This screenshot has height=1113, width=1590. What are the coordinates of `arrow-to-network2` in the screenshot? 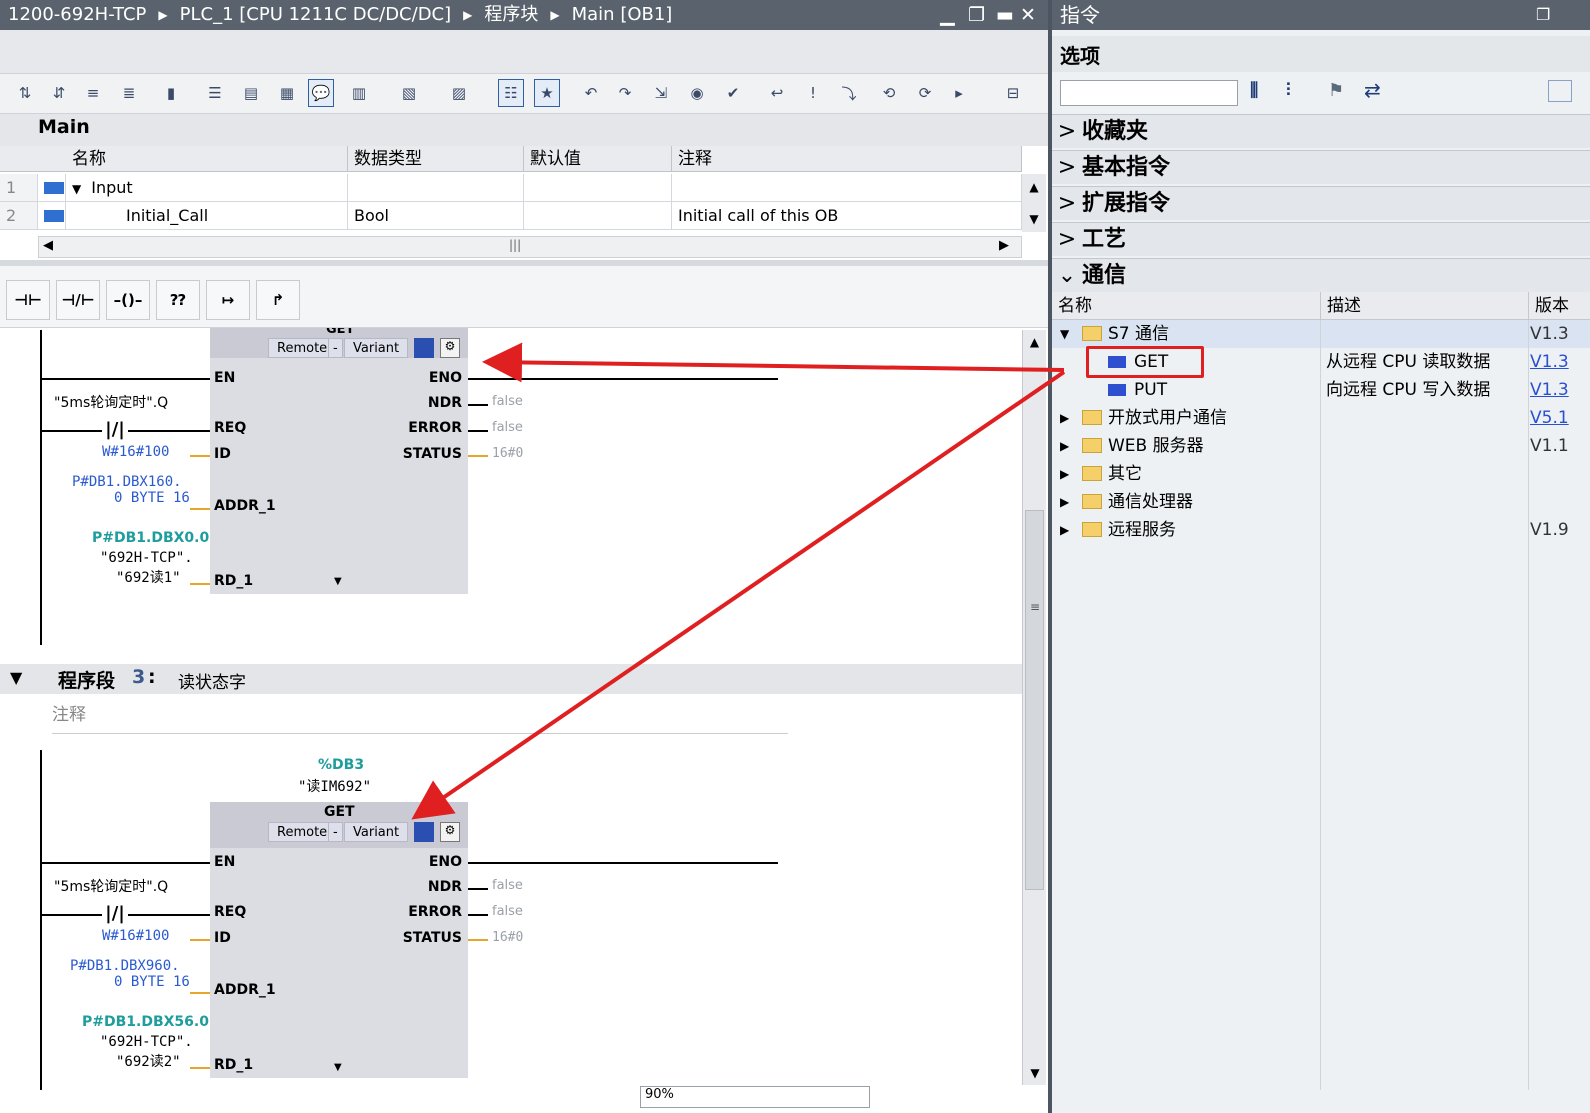 It's located at (773, 362).